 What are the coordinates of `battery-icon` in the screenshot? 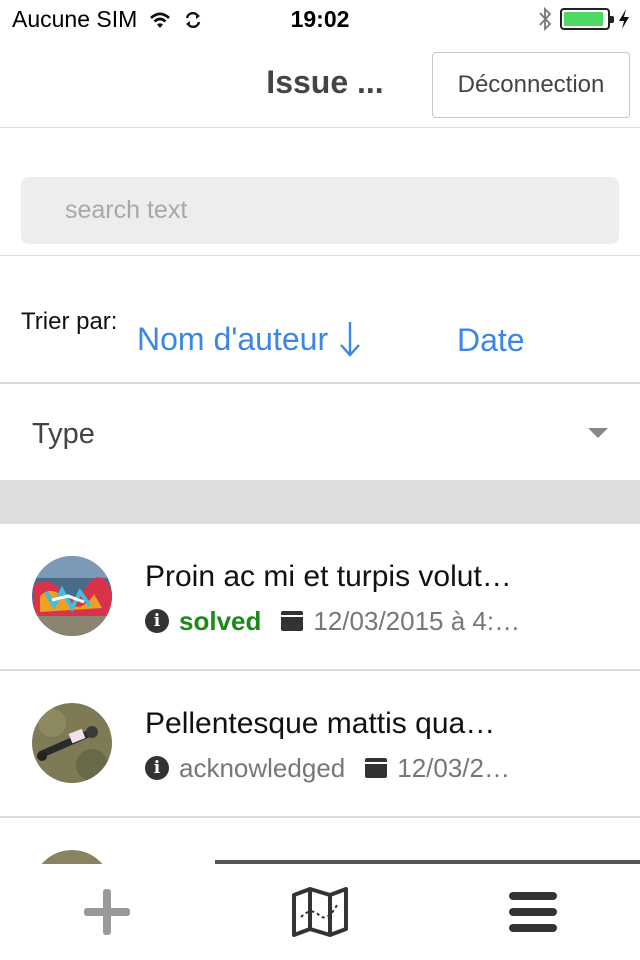 It's located at (587, 19).